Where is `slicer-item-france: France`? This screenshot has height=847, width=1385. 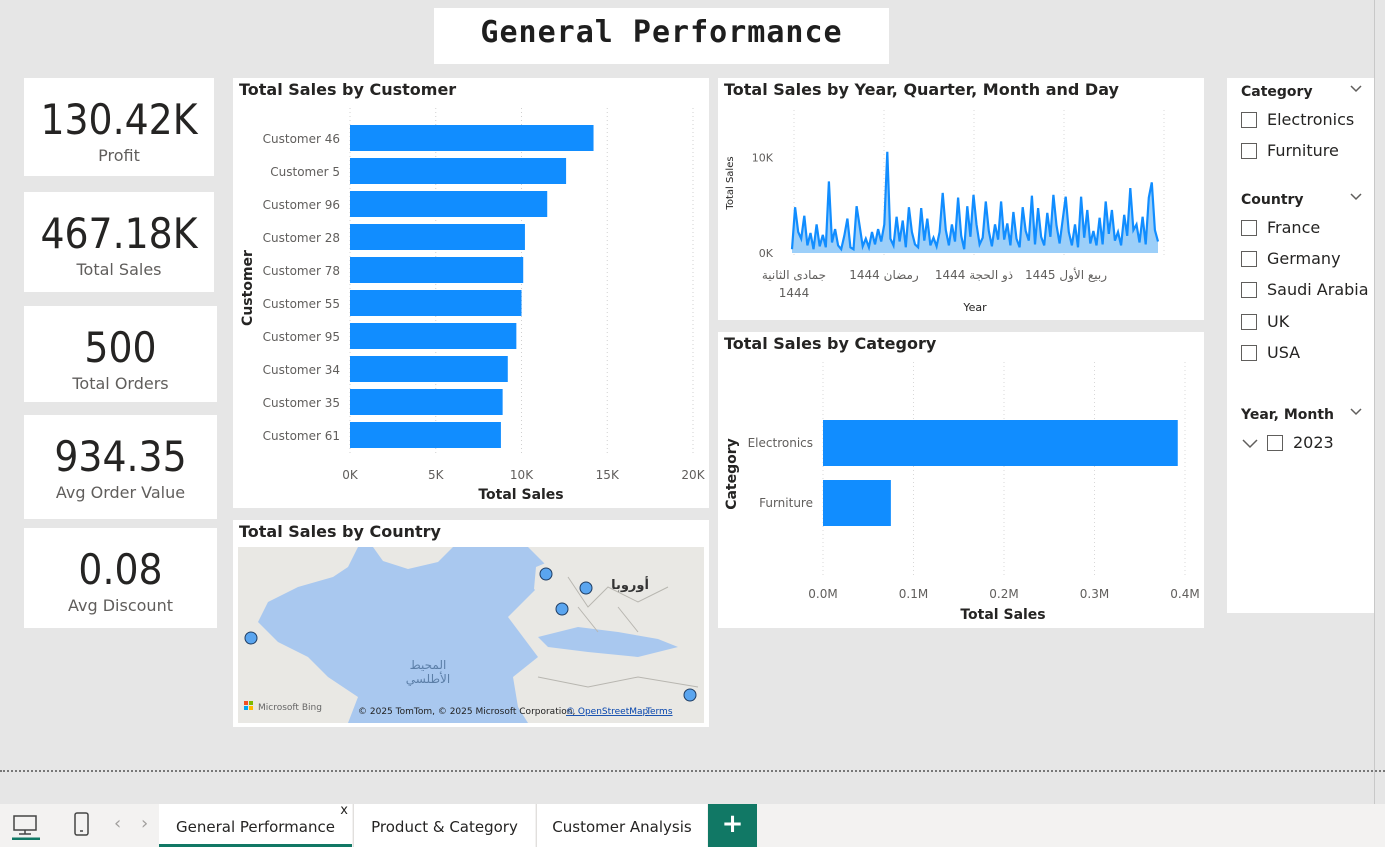 slicer-item-france: France is located at coordinates (1280, 228).